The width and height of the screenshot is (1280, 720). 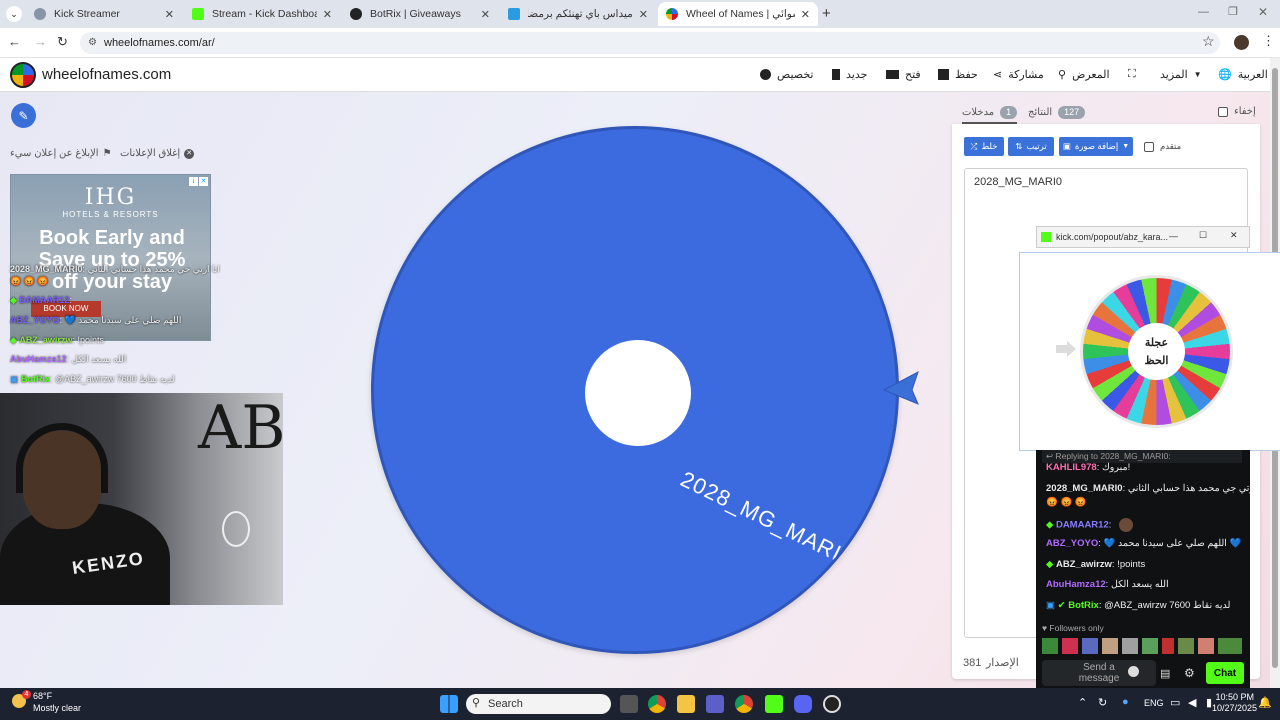 I want to click on wheel-hub, so click(x=638, y=393).